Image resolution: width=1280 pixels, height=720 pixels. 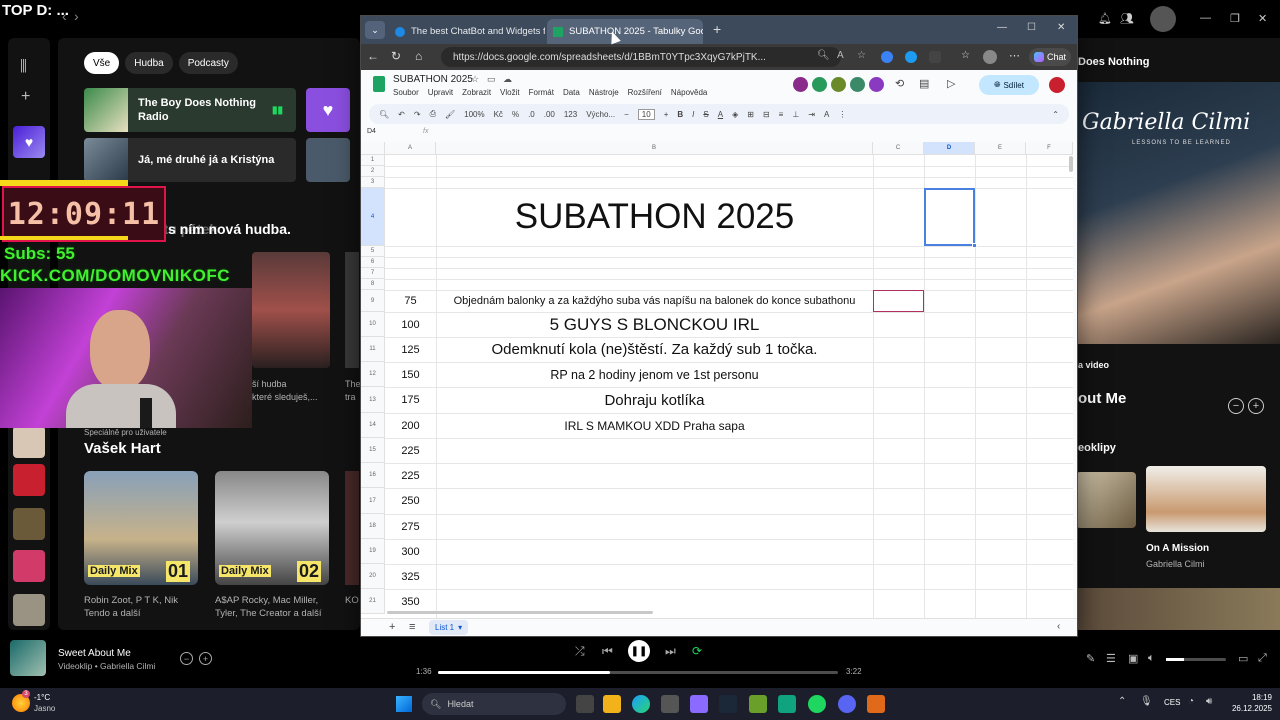 What do you see at coordinates (373, 601) in the screenshot?
I see `row-header: 21` at bounding box center [373, 601].